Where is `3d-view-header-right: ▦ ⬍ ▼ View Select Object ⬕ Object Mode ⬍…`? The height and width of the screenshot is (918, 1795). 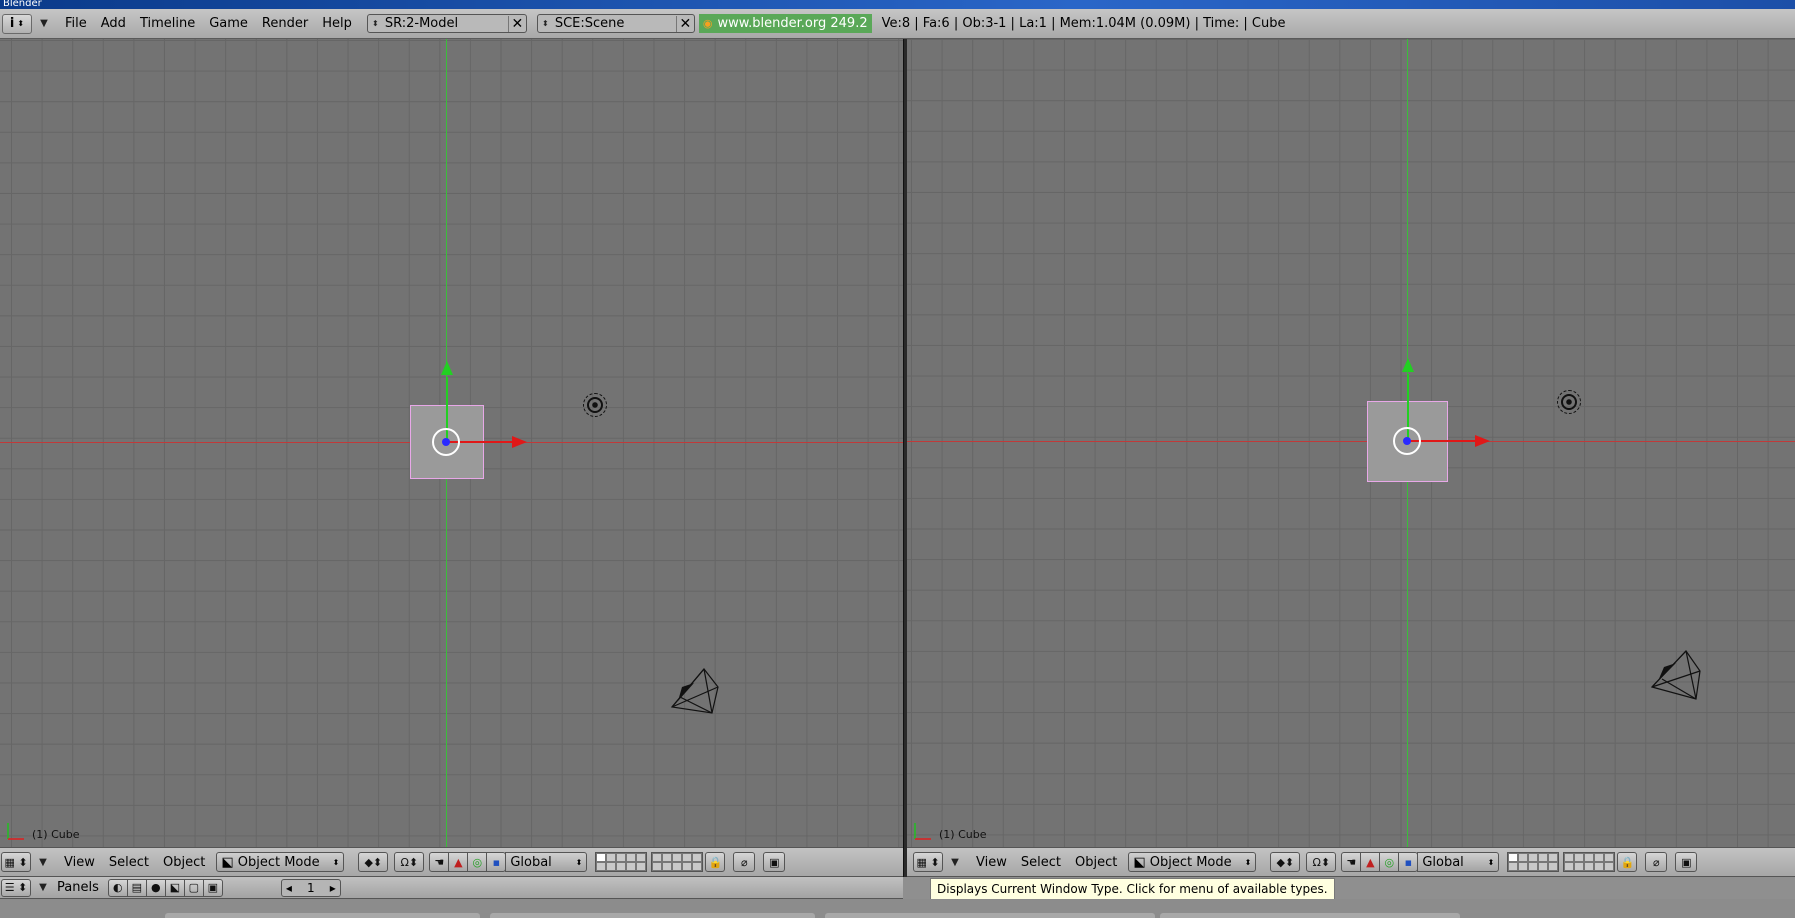 3d-view-header-right: ▦ ⬍ ▼ View Select Object ⬕ Object Mode ⬍… is located at coordinates (1351, 862).